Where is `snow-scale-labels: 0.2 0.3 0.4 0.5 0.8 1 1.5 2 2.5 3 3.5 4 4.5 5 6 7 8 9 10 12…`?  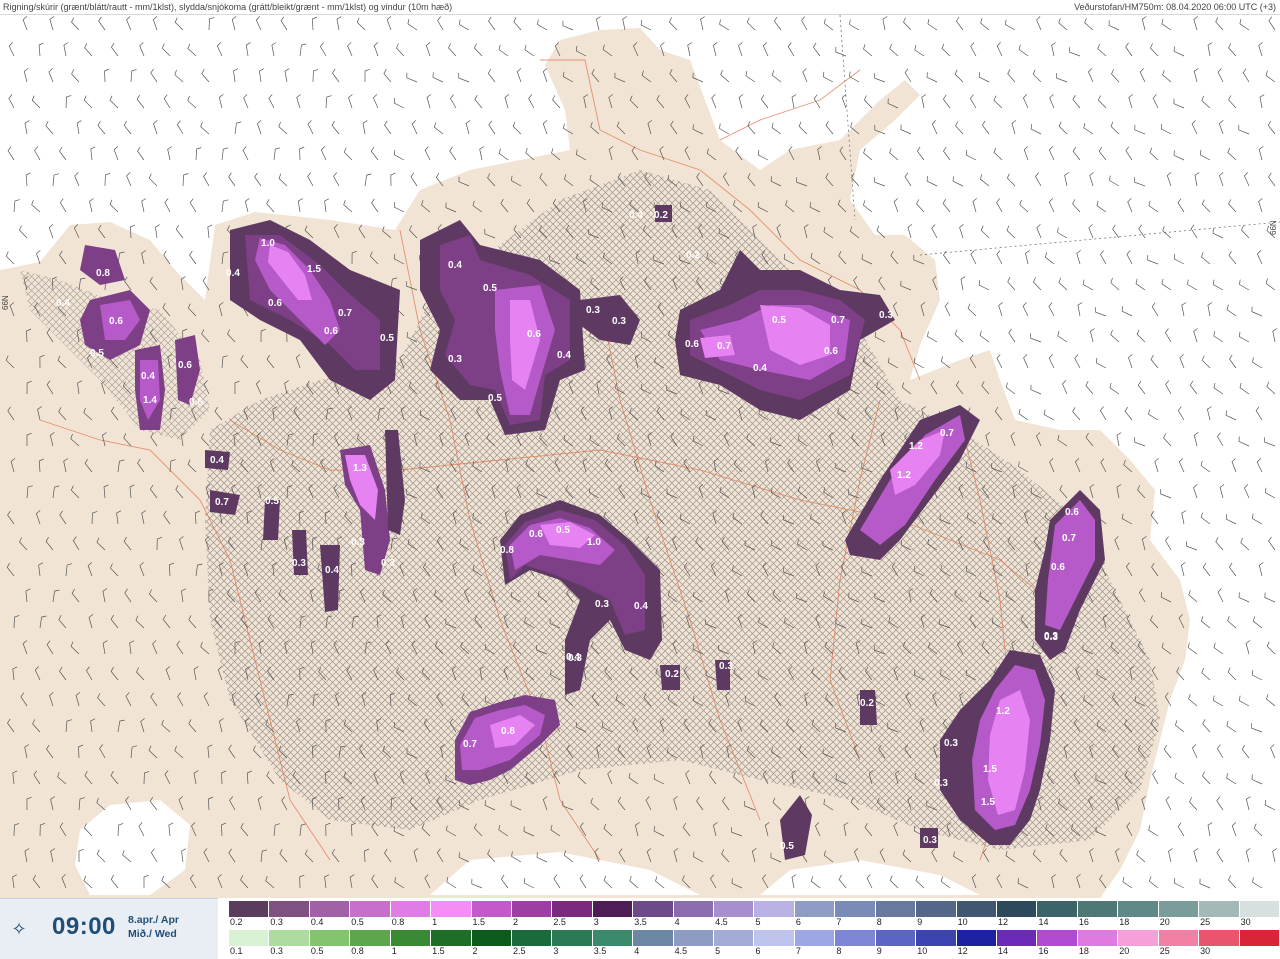 snow-scale-labels: 0.2 0.3 0.4 0.5 0.8 1 1.5 2 2.5 3 3.5 4 4.5 5 6 7 8 9 10 12… is located at coordinates (754, 922).